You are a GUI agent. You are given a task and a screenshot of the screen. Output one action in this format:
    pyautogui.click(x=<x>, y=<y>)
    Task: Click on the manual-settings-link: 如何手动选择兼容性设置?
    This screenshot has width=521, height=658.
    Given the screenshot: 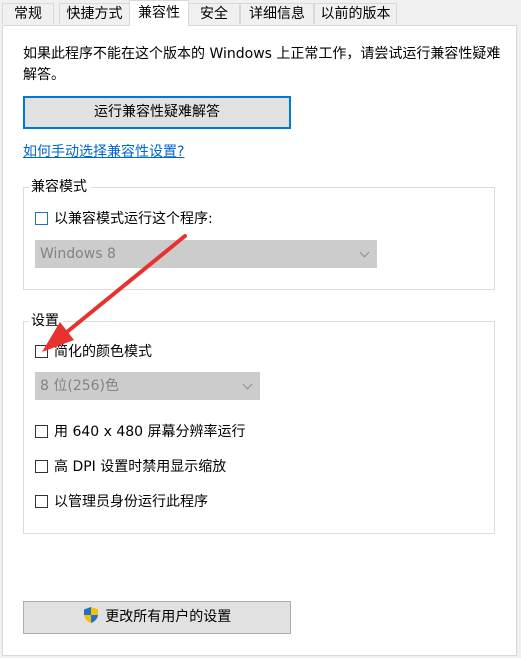 What is the action you would take?
    pyautogui.click(x=103, y=151)
    